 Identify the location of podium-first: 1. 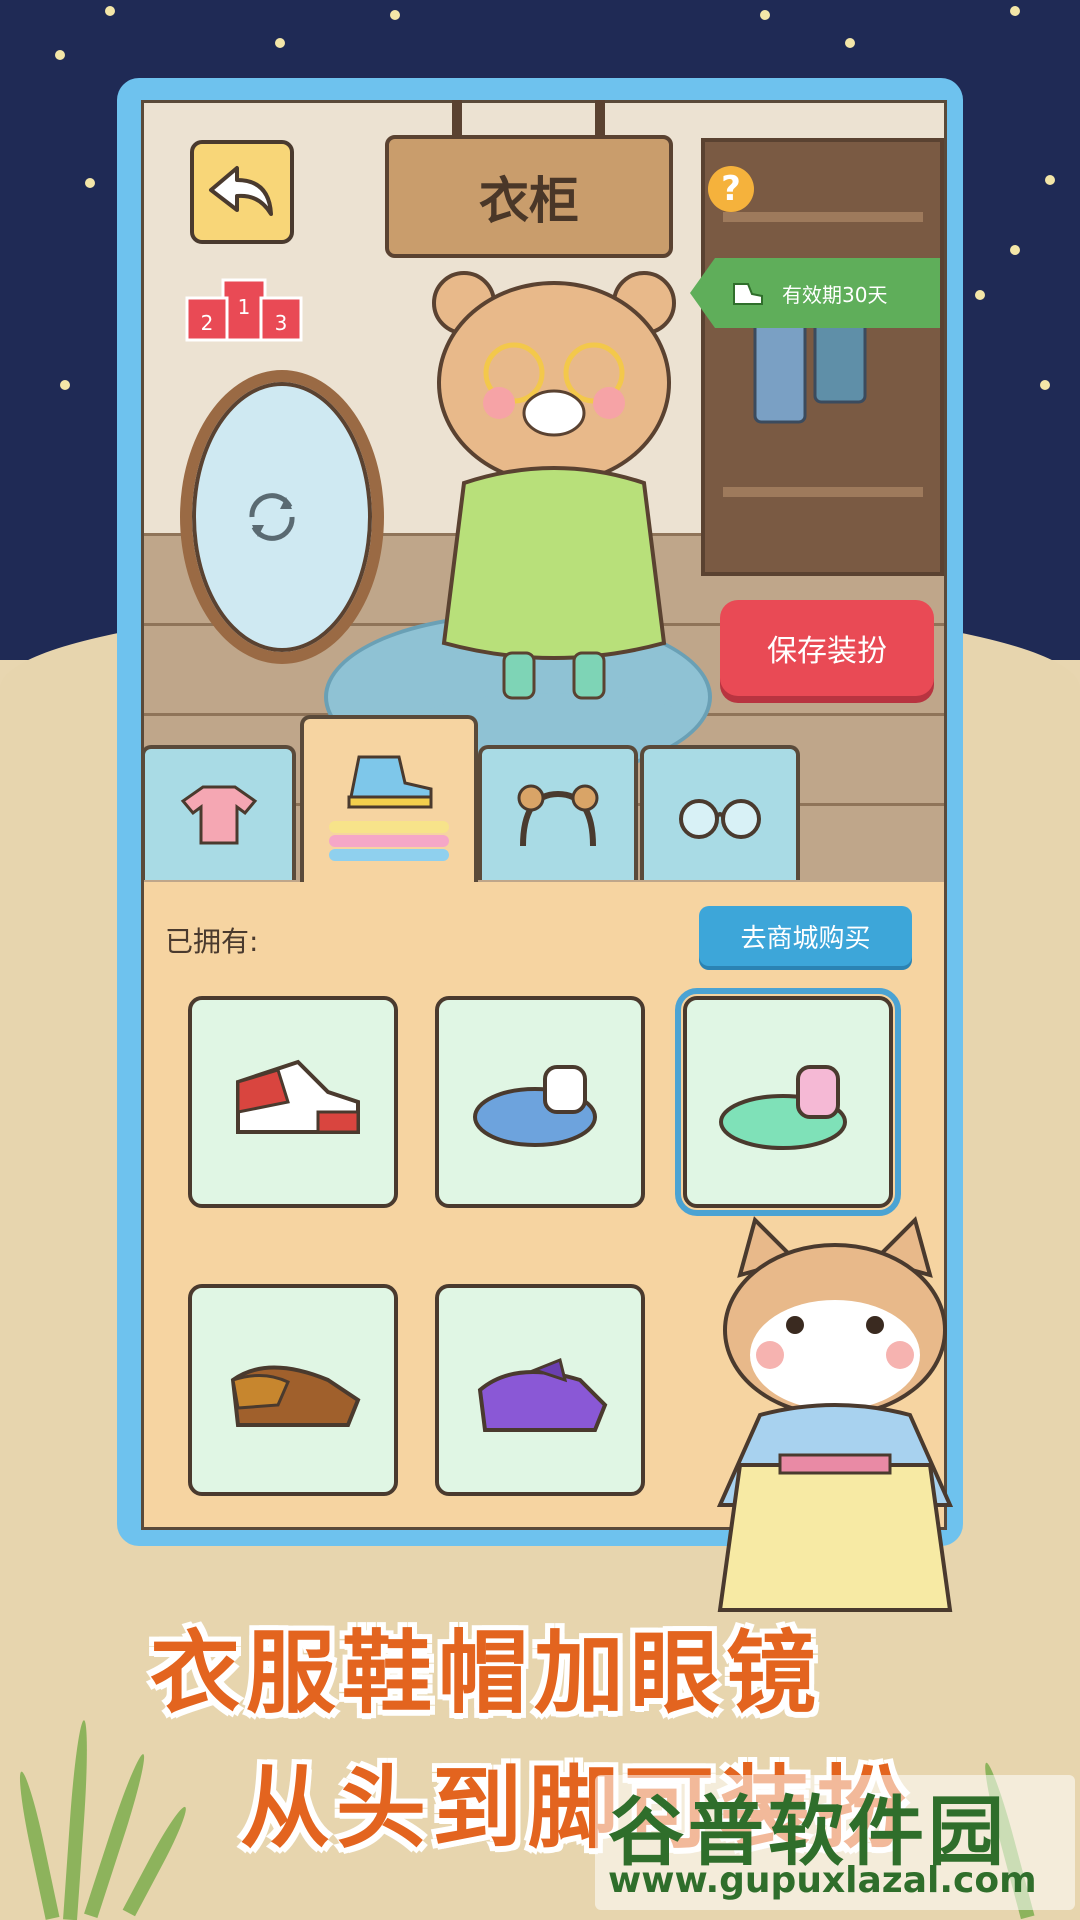
(244, 307).